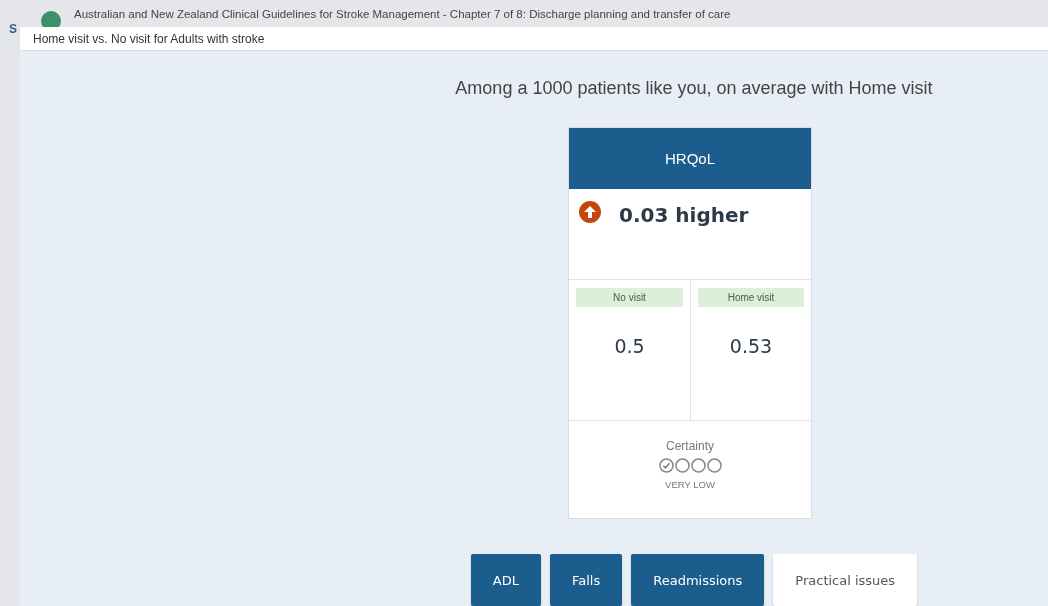 The width and height of the screenshot is (1048, 606). I want to click on group-label: No visit, so click(629, 297).